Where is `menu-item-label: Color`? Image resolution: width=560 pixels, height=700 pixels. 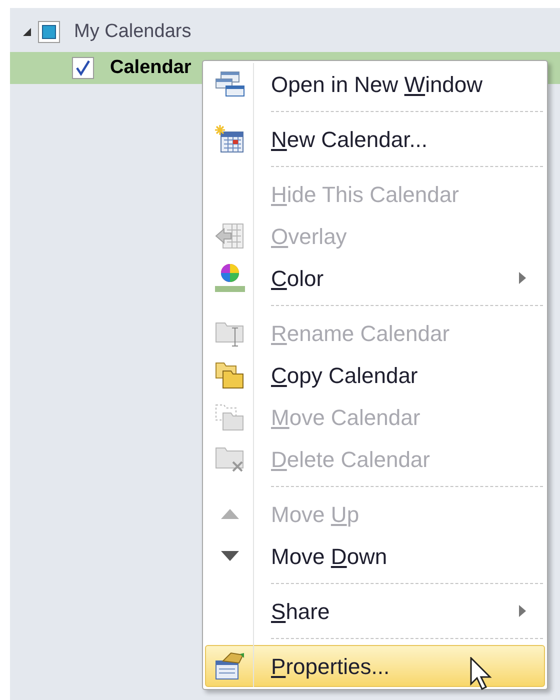
menu-item-label: Color is located at coordinates (297, 278).